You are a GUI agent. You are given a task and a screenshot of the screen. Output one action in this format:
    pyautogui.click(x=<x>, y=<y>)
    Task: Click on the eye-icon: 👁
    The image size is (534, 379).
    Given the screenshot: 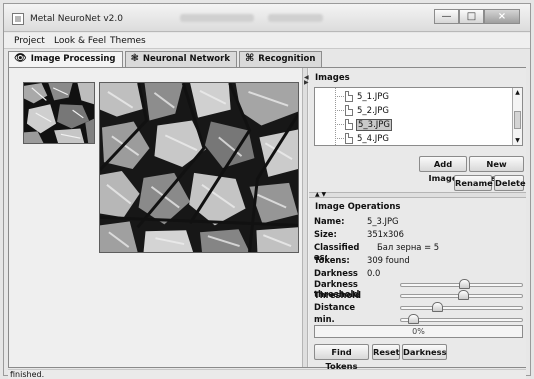 What is the action you would take?
    pyautogui.click(x=20, y=58)
    